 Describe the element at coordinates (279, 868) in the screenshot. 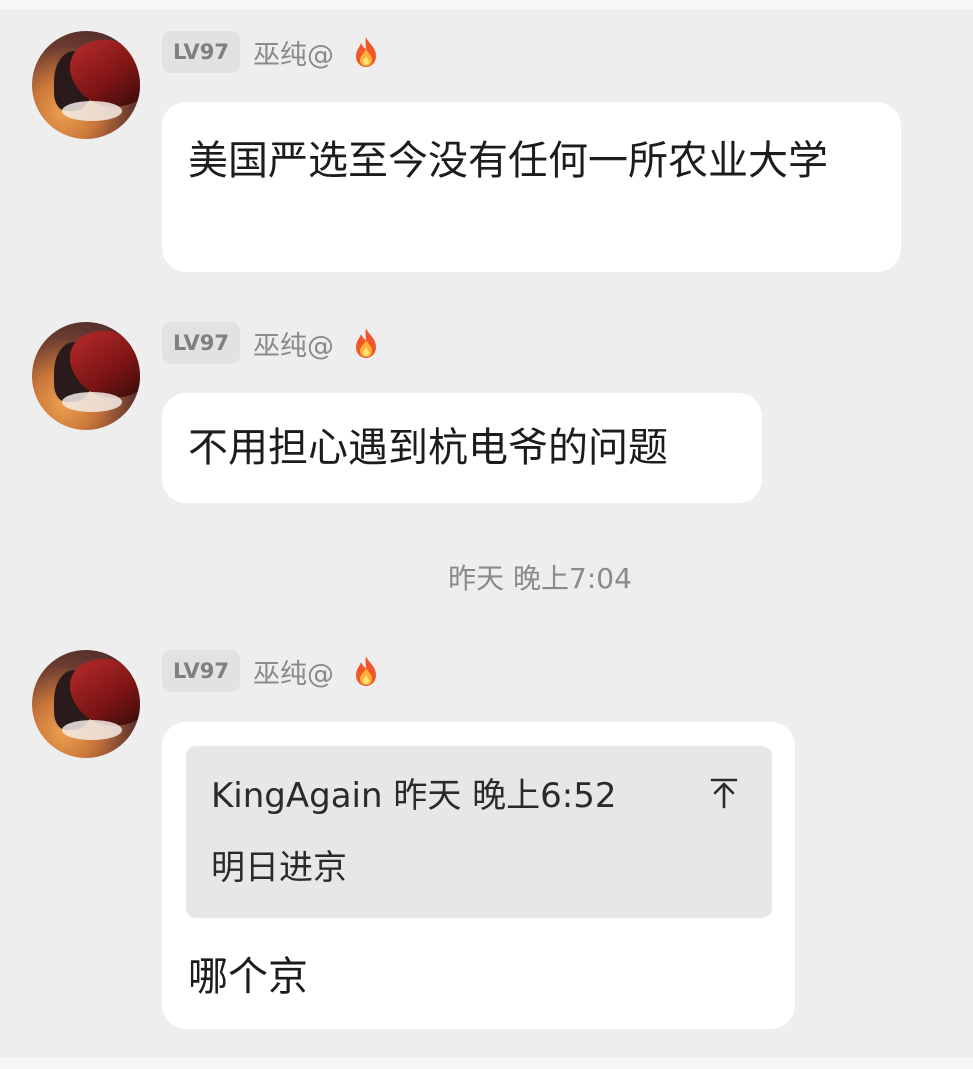

I see `quote-text: 明日进京` at that location.